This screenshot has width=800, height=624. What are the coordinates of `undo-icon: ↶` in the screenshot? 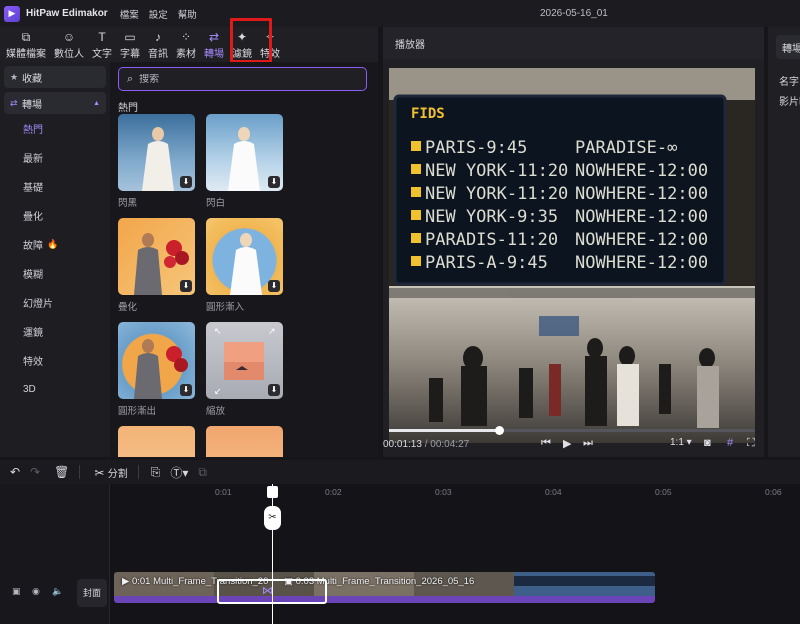 It's located at (15, 472).